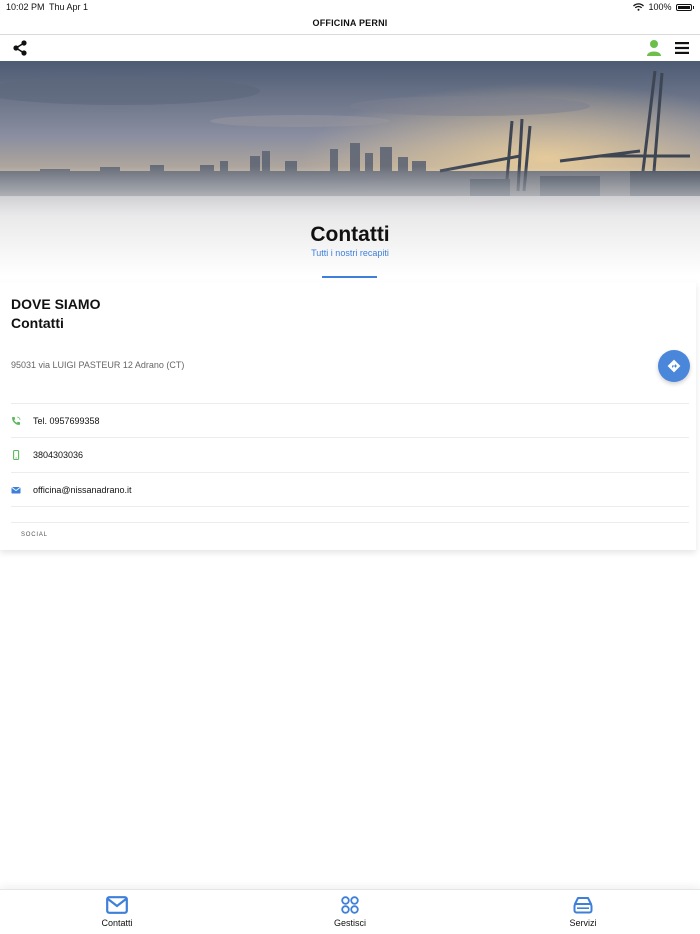 The width and height of the screenshot is (700, 934). What do you see at coordinates (37, 323) in the screenshot?
I see `section-subheading: Contatti` at bounding box center [37, 323].